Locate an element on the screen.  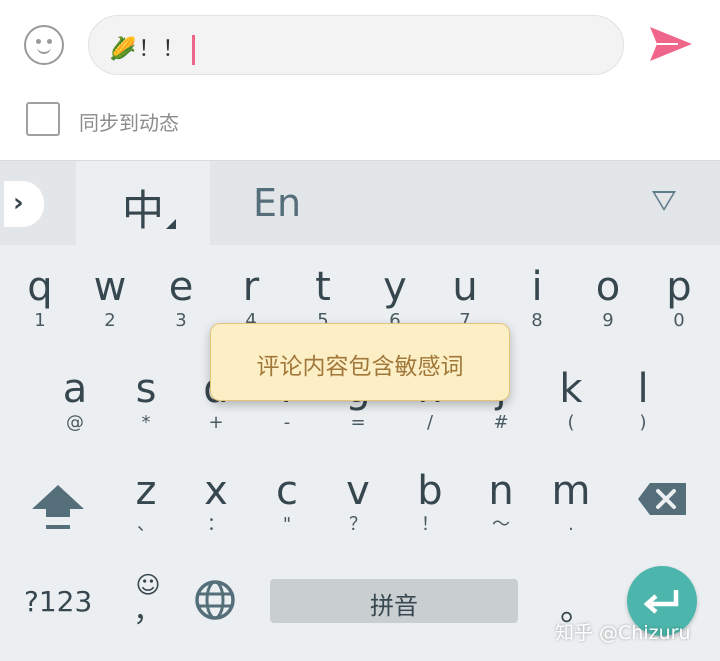
globe-icon is located at coordinates (215, 600).